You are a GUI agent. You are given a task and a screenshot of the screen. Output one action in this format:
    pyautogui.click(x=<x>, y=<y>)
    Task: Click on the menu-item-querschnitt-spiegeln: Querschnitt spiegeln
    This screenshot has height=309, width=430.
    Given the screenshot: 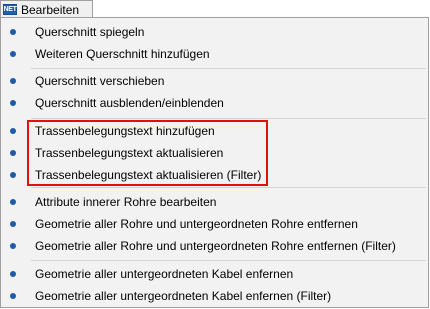 What is the action you would take?
    pyautogui.click(x=214, y=32)
    